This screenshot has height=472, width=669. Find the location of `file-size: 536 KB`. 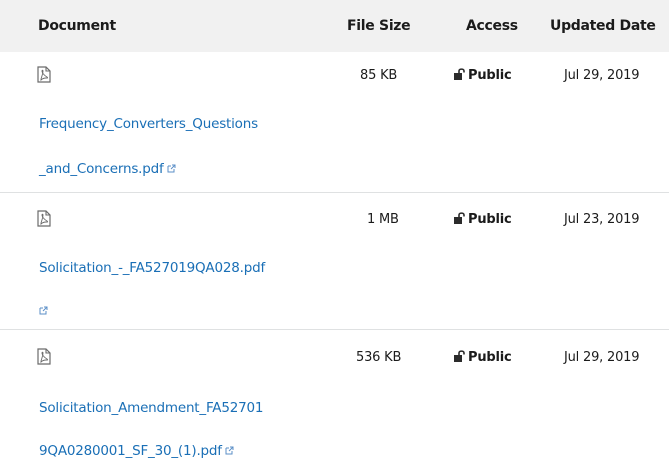

file-size: 536 KB is located at coordinates (379, 357).